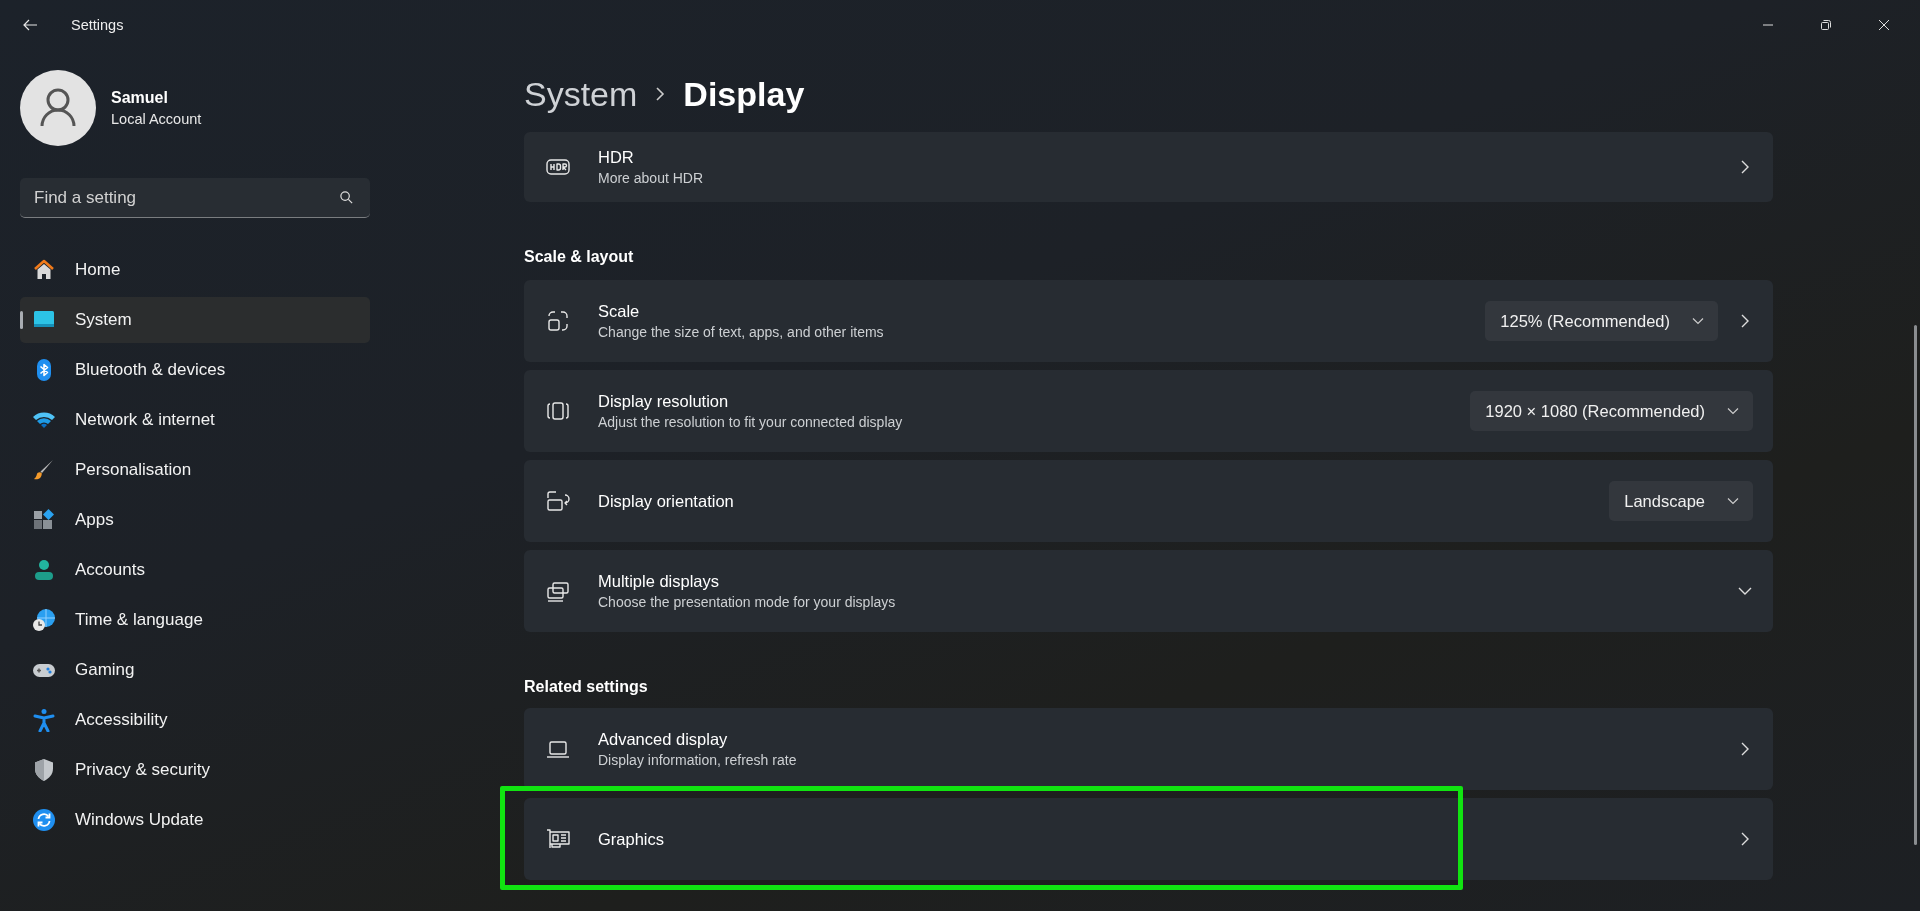 Image resolution: width=1920 pixels, height=911 pixels. I want to click on search-icon, so click(346, 197).